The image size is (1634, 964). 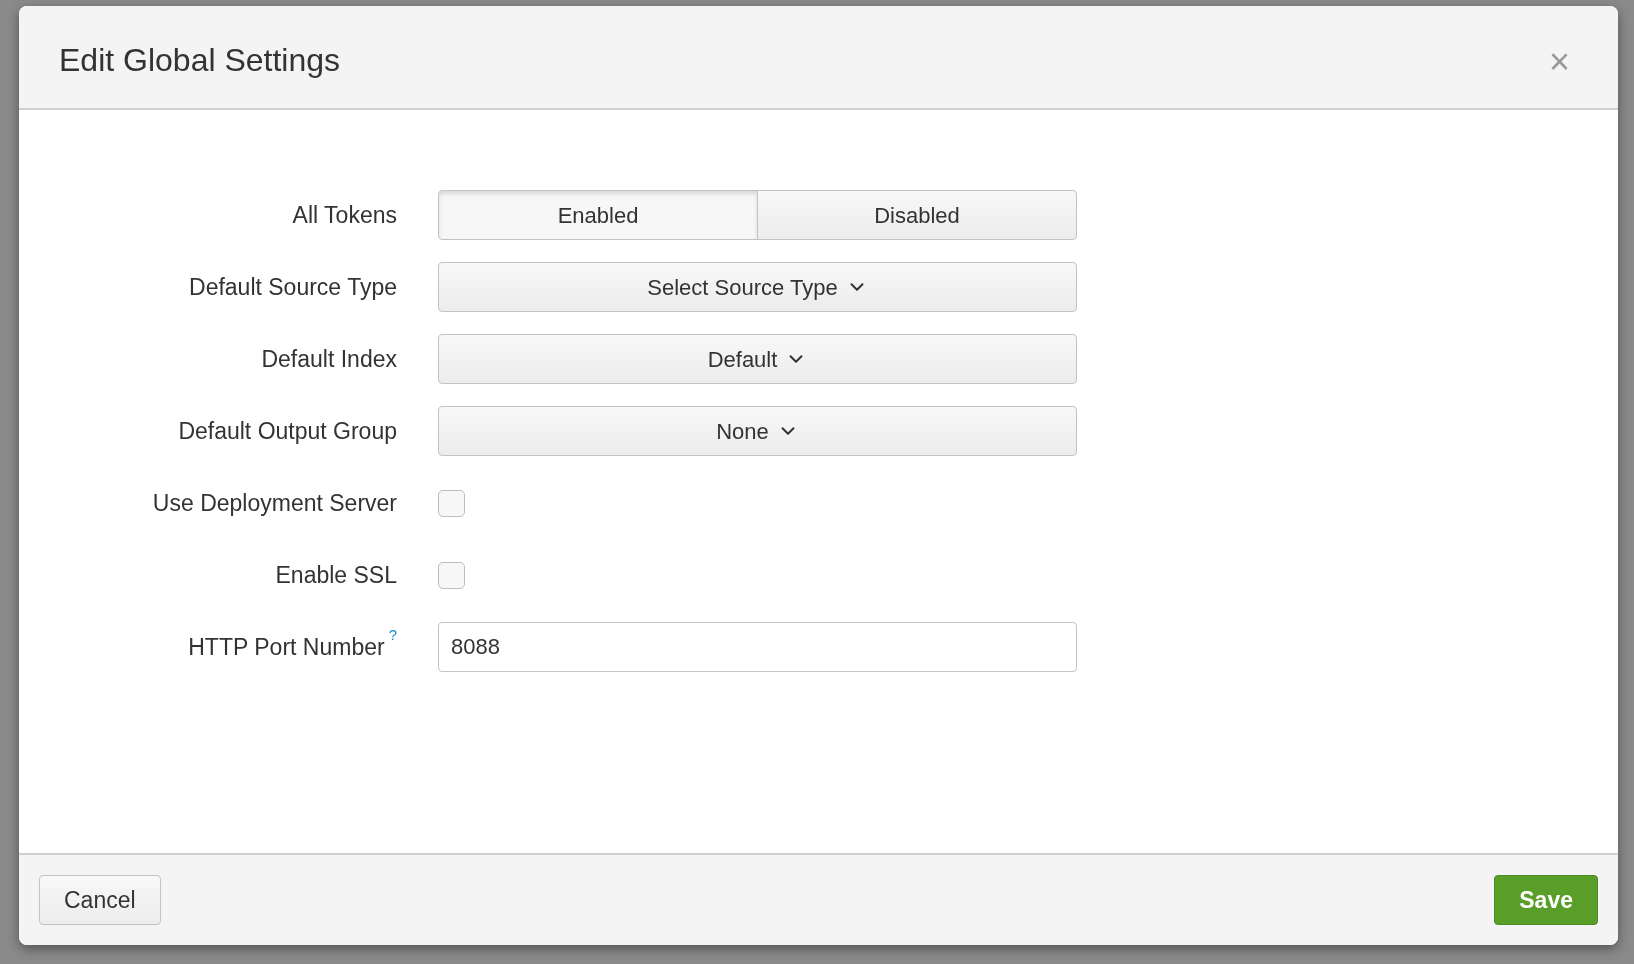 I want to click on toggle-option: Enabled, so click(x=598, y=215).